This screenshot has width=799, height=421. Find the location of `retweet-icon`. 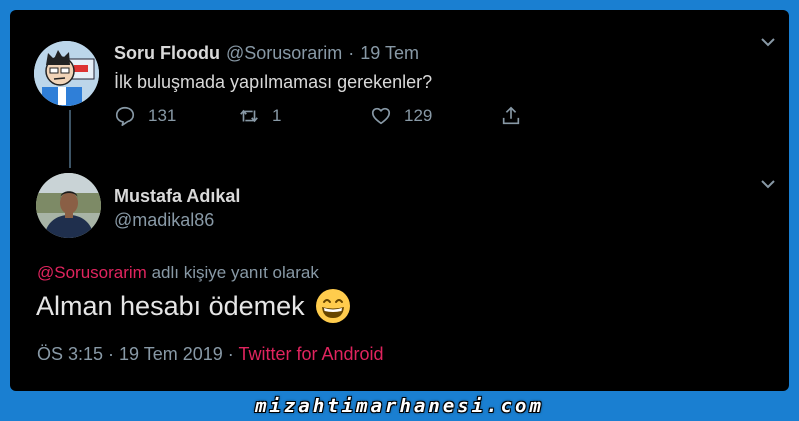

retweet-icon is located at coordinates (249, 116).